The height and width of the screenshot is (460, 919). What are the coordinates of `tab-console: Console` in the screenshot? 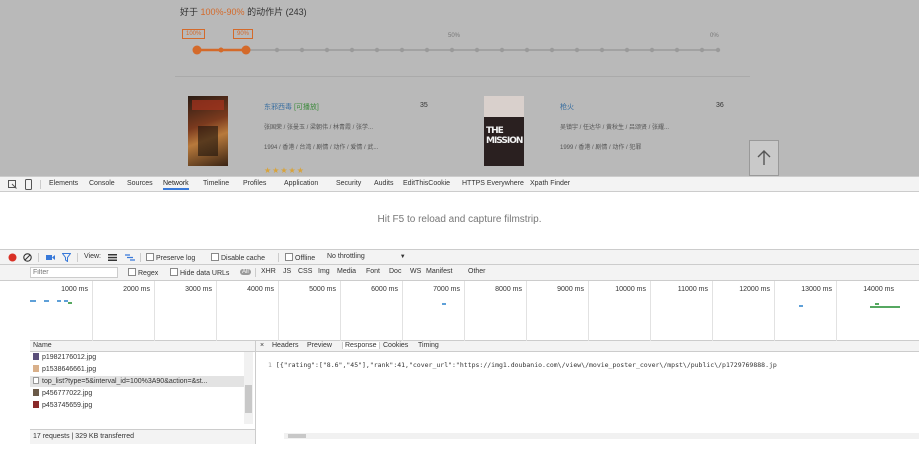 It's located at (102, 183).